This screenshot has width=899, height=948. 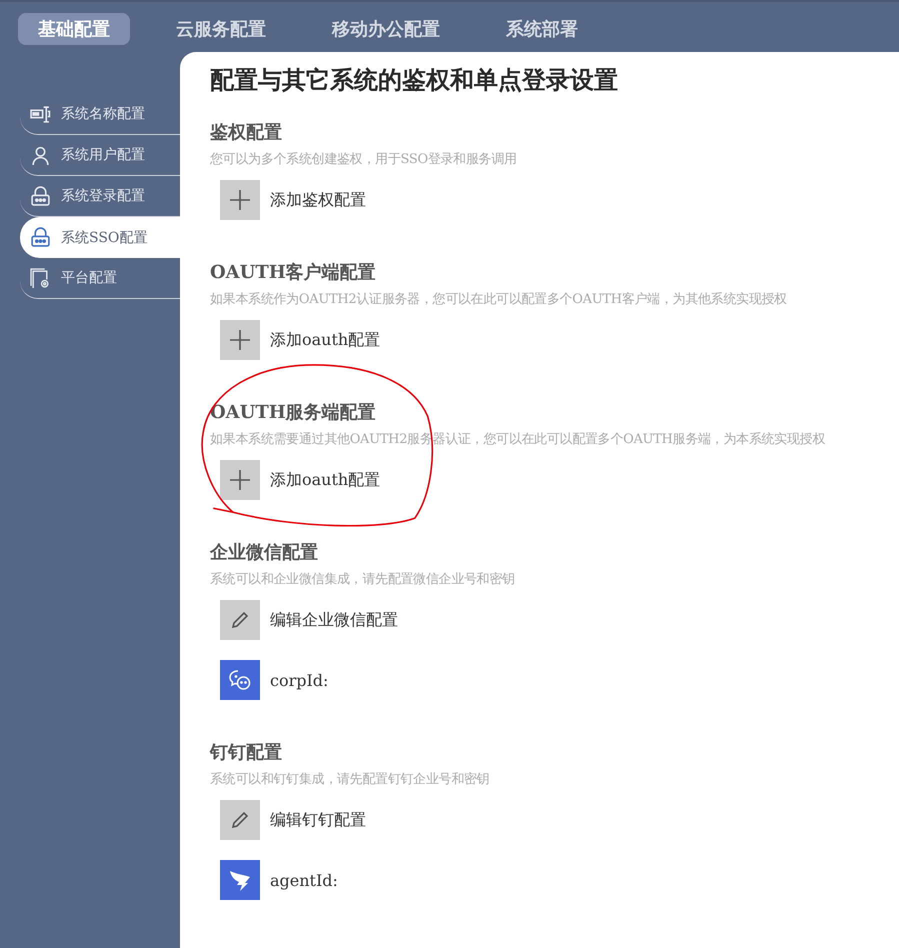 I want to click on action-link: 编辑企业微信配置, so click(x=334, y=620).